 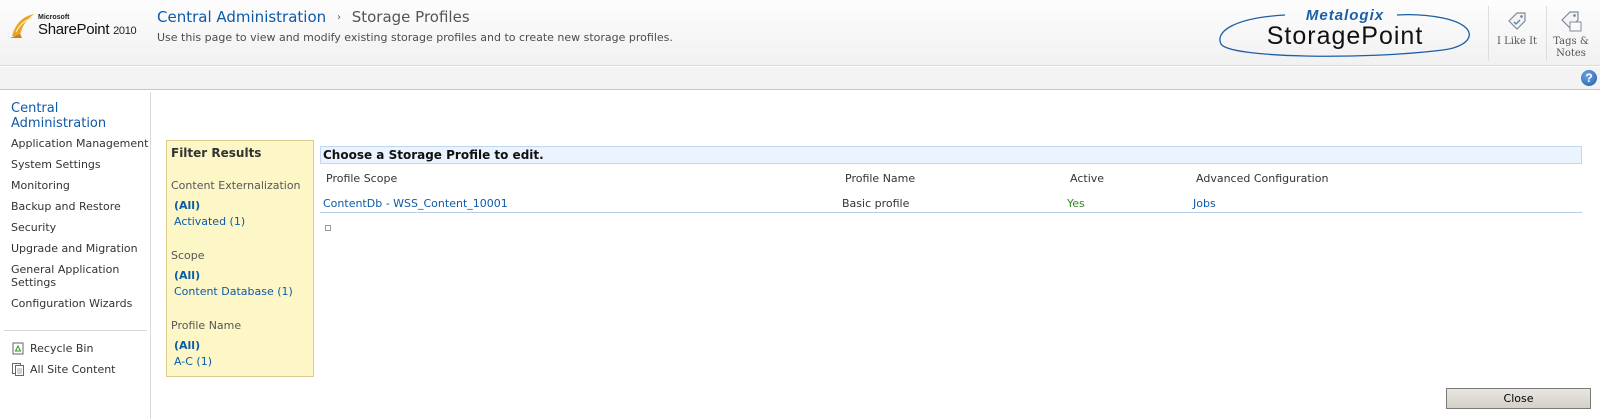 What do you see at coordinates (79, 303) in the screenshot?
I see `nav-item-configuration-wizards: Configuration Wizards` at bounding box center [79, 303].